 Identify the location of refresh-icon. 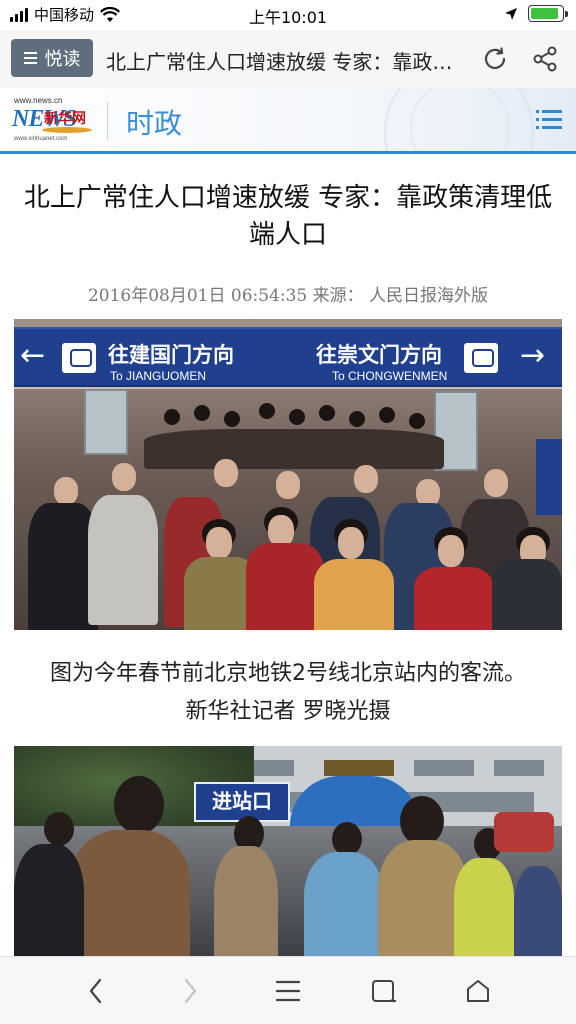
(495, 58).